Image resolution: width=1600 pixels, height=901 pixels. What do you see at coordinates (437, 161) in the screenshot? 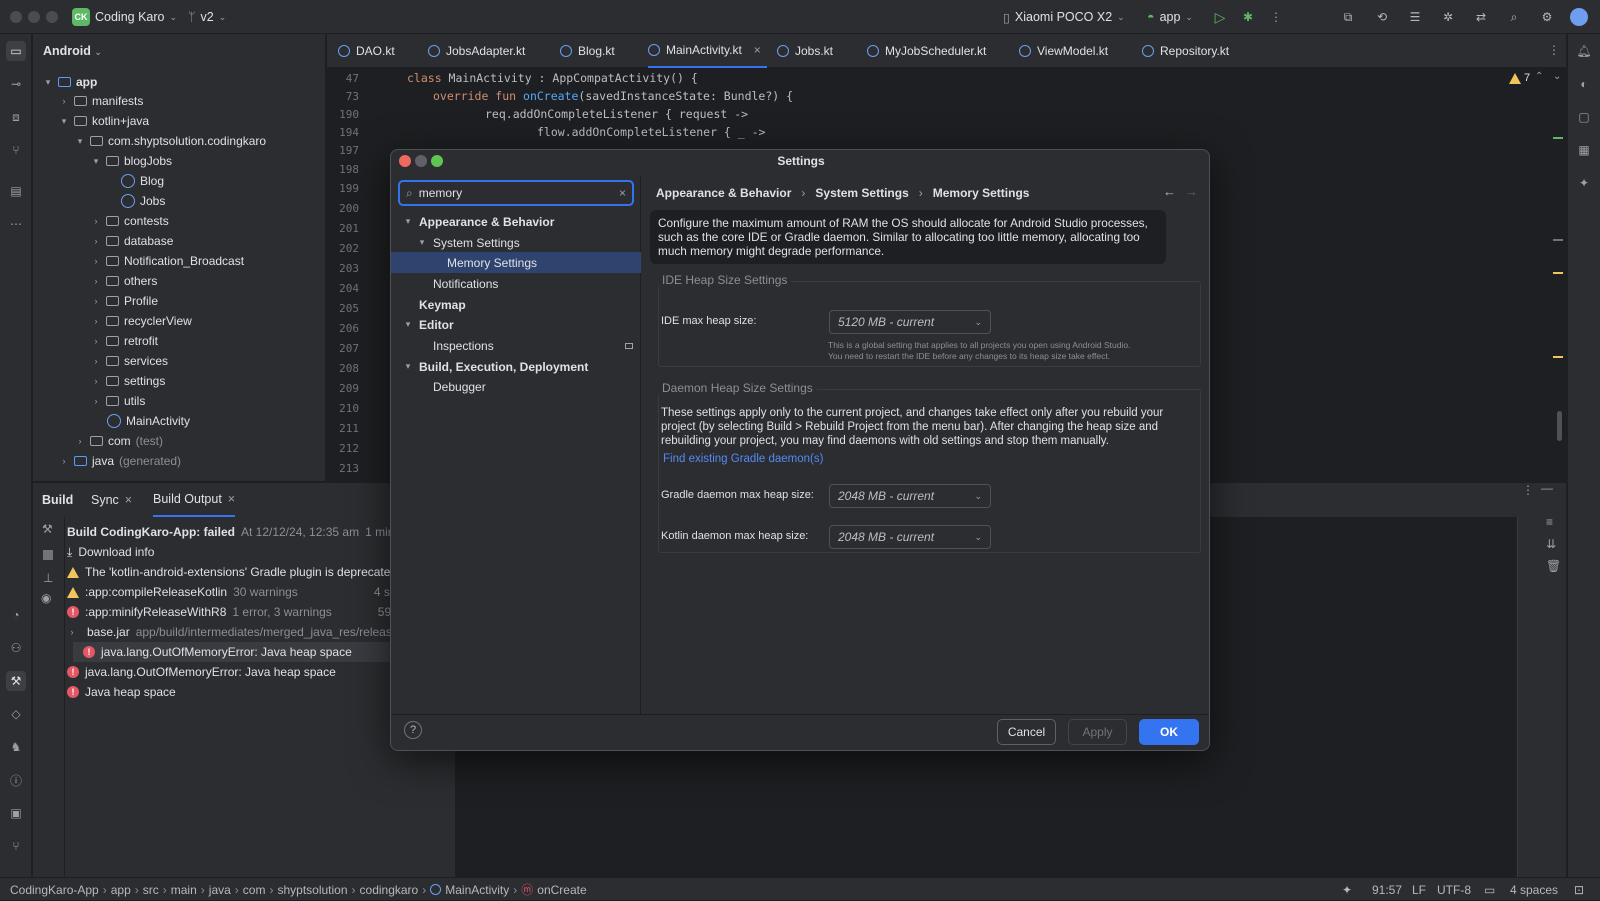
I see `dialog-zoom-button` at bounding box center [437, 161].